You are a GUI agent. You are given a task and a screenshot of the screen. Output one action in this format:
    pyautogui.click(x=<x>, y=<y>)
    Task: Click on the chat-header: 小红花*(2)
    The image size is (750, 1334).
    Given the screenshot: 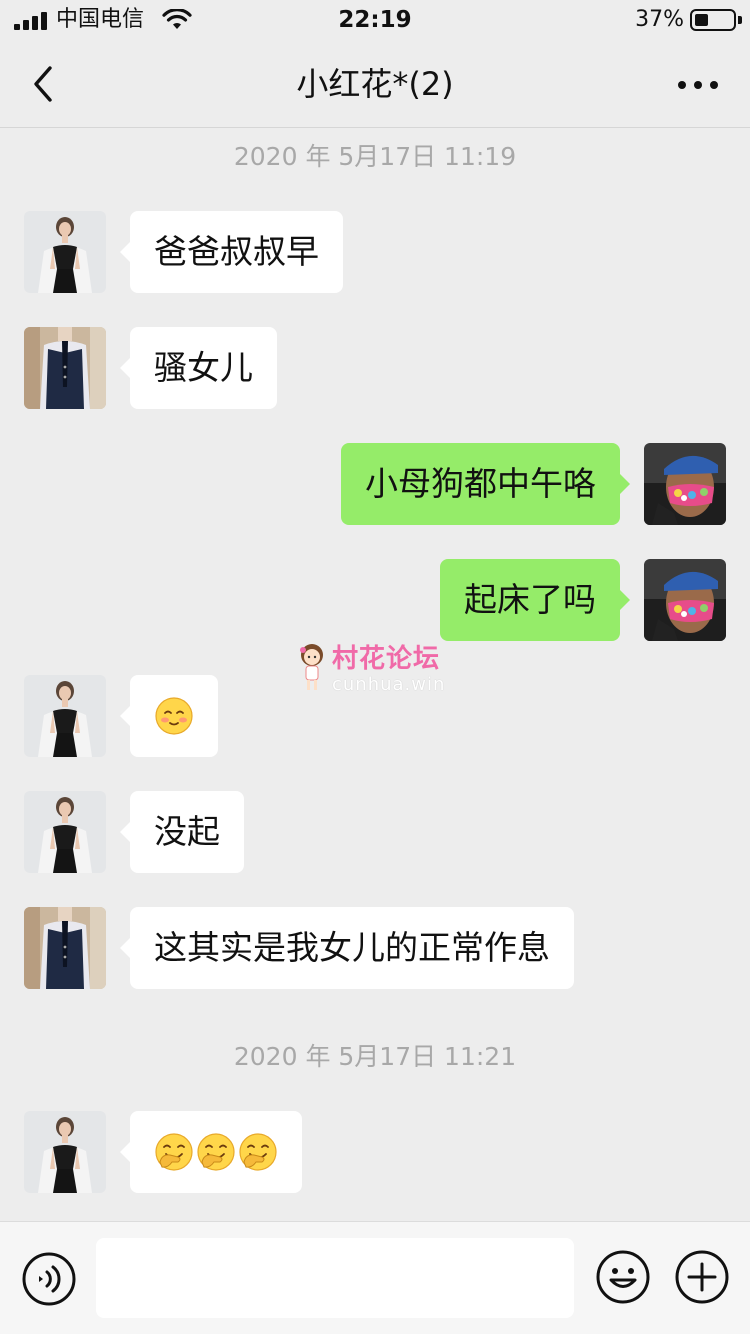 What is the action you would take?
    pyautogui.click(x=375, y=84)
    